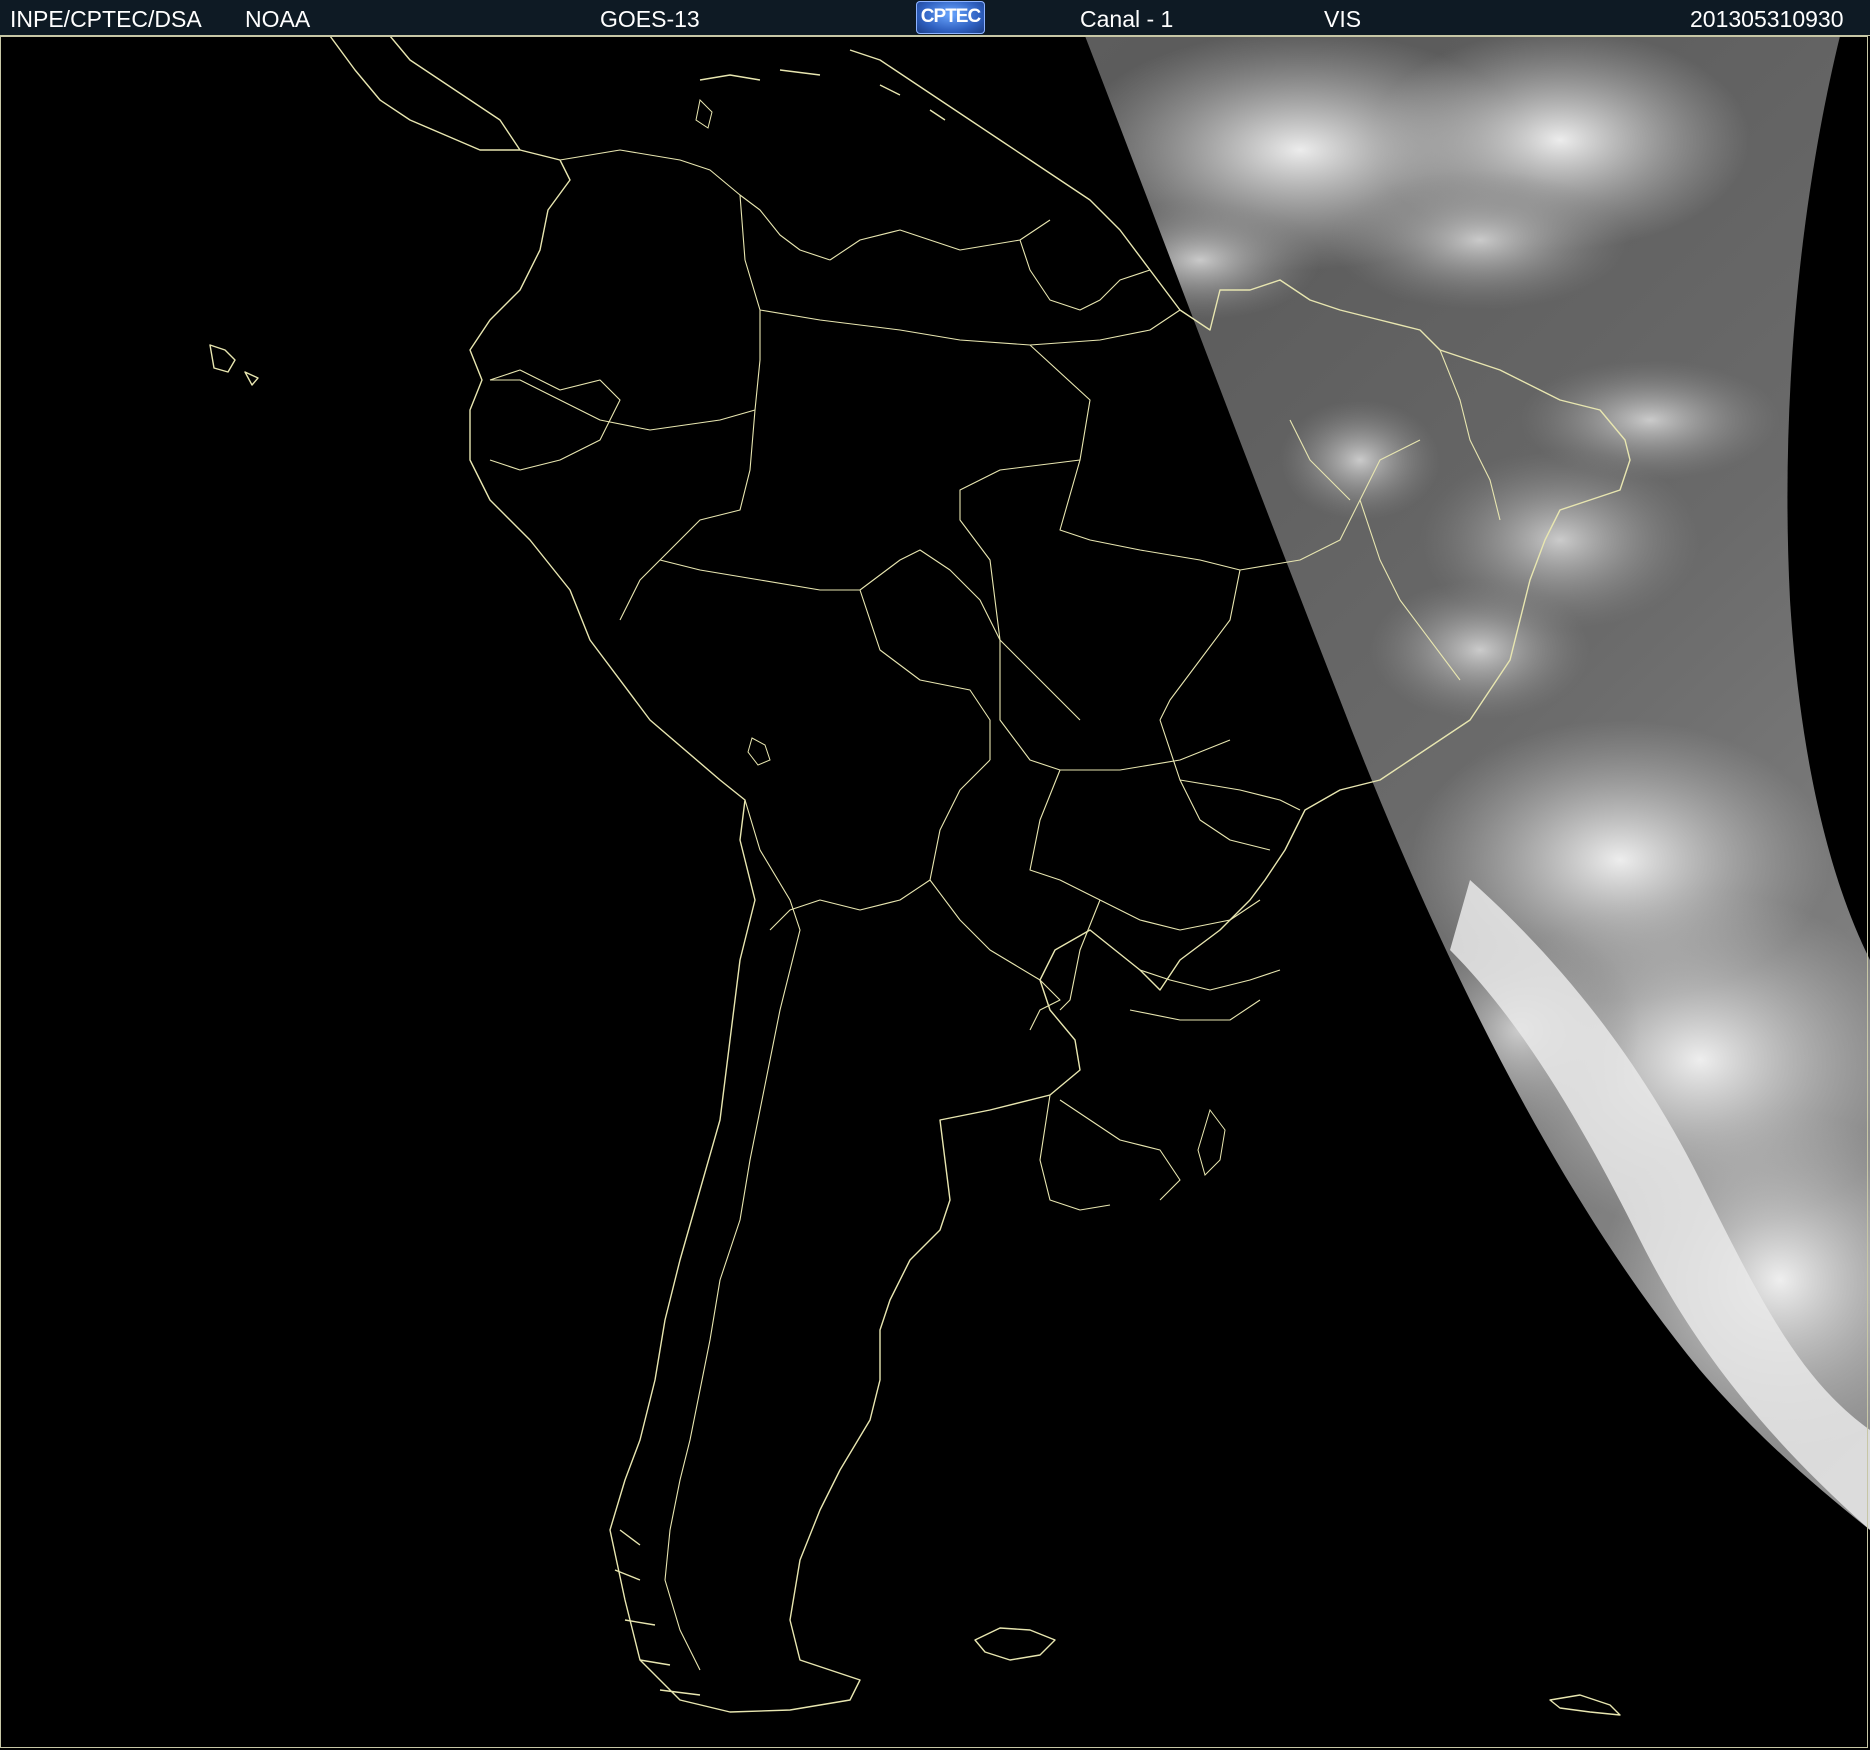 Image resolution: width=1870 pixels, height=1750 pixels. Describe the element at coordinates (1127, 19) in the screenshot. I see `channel-label: Canal - 1` at that location.